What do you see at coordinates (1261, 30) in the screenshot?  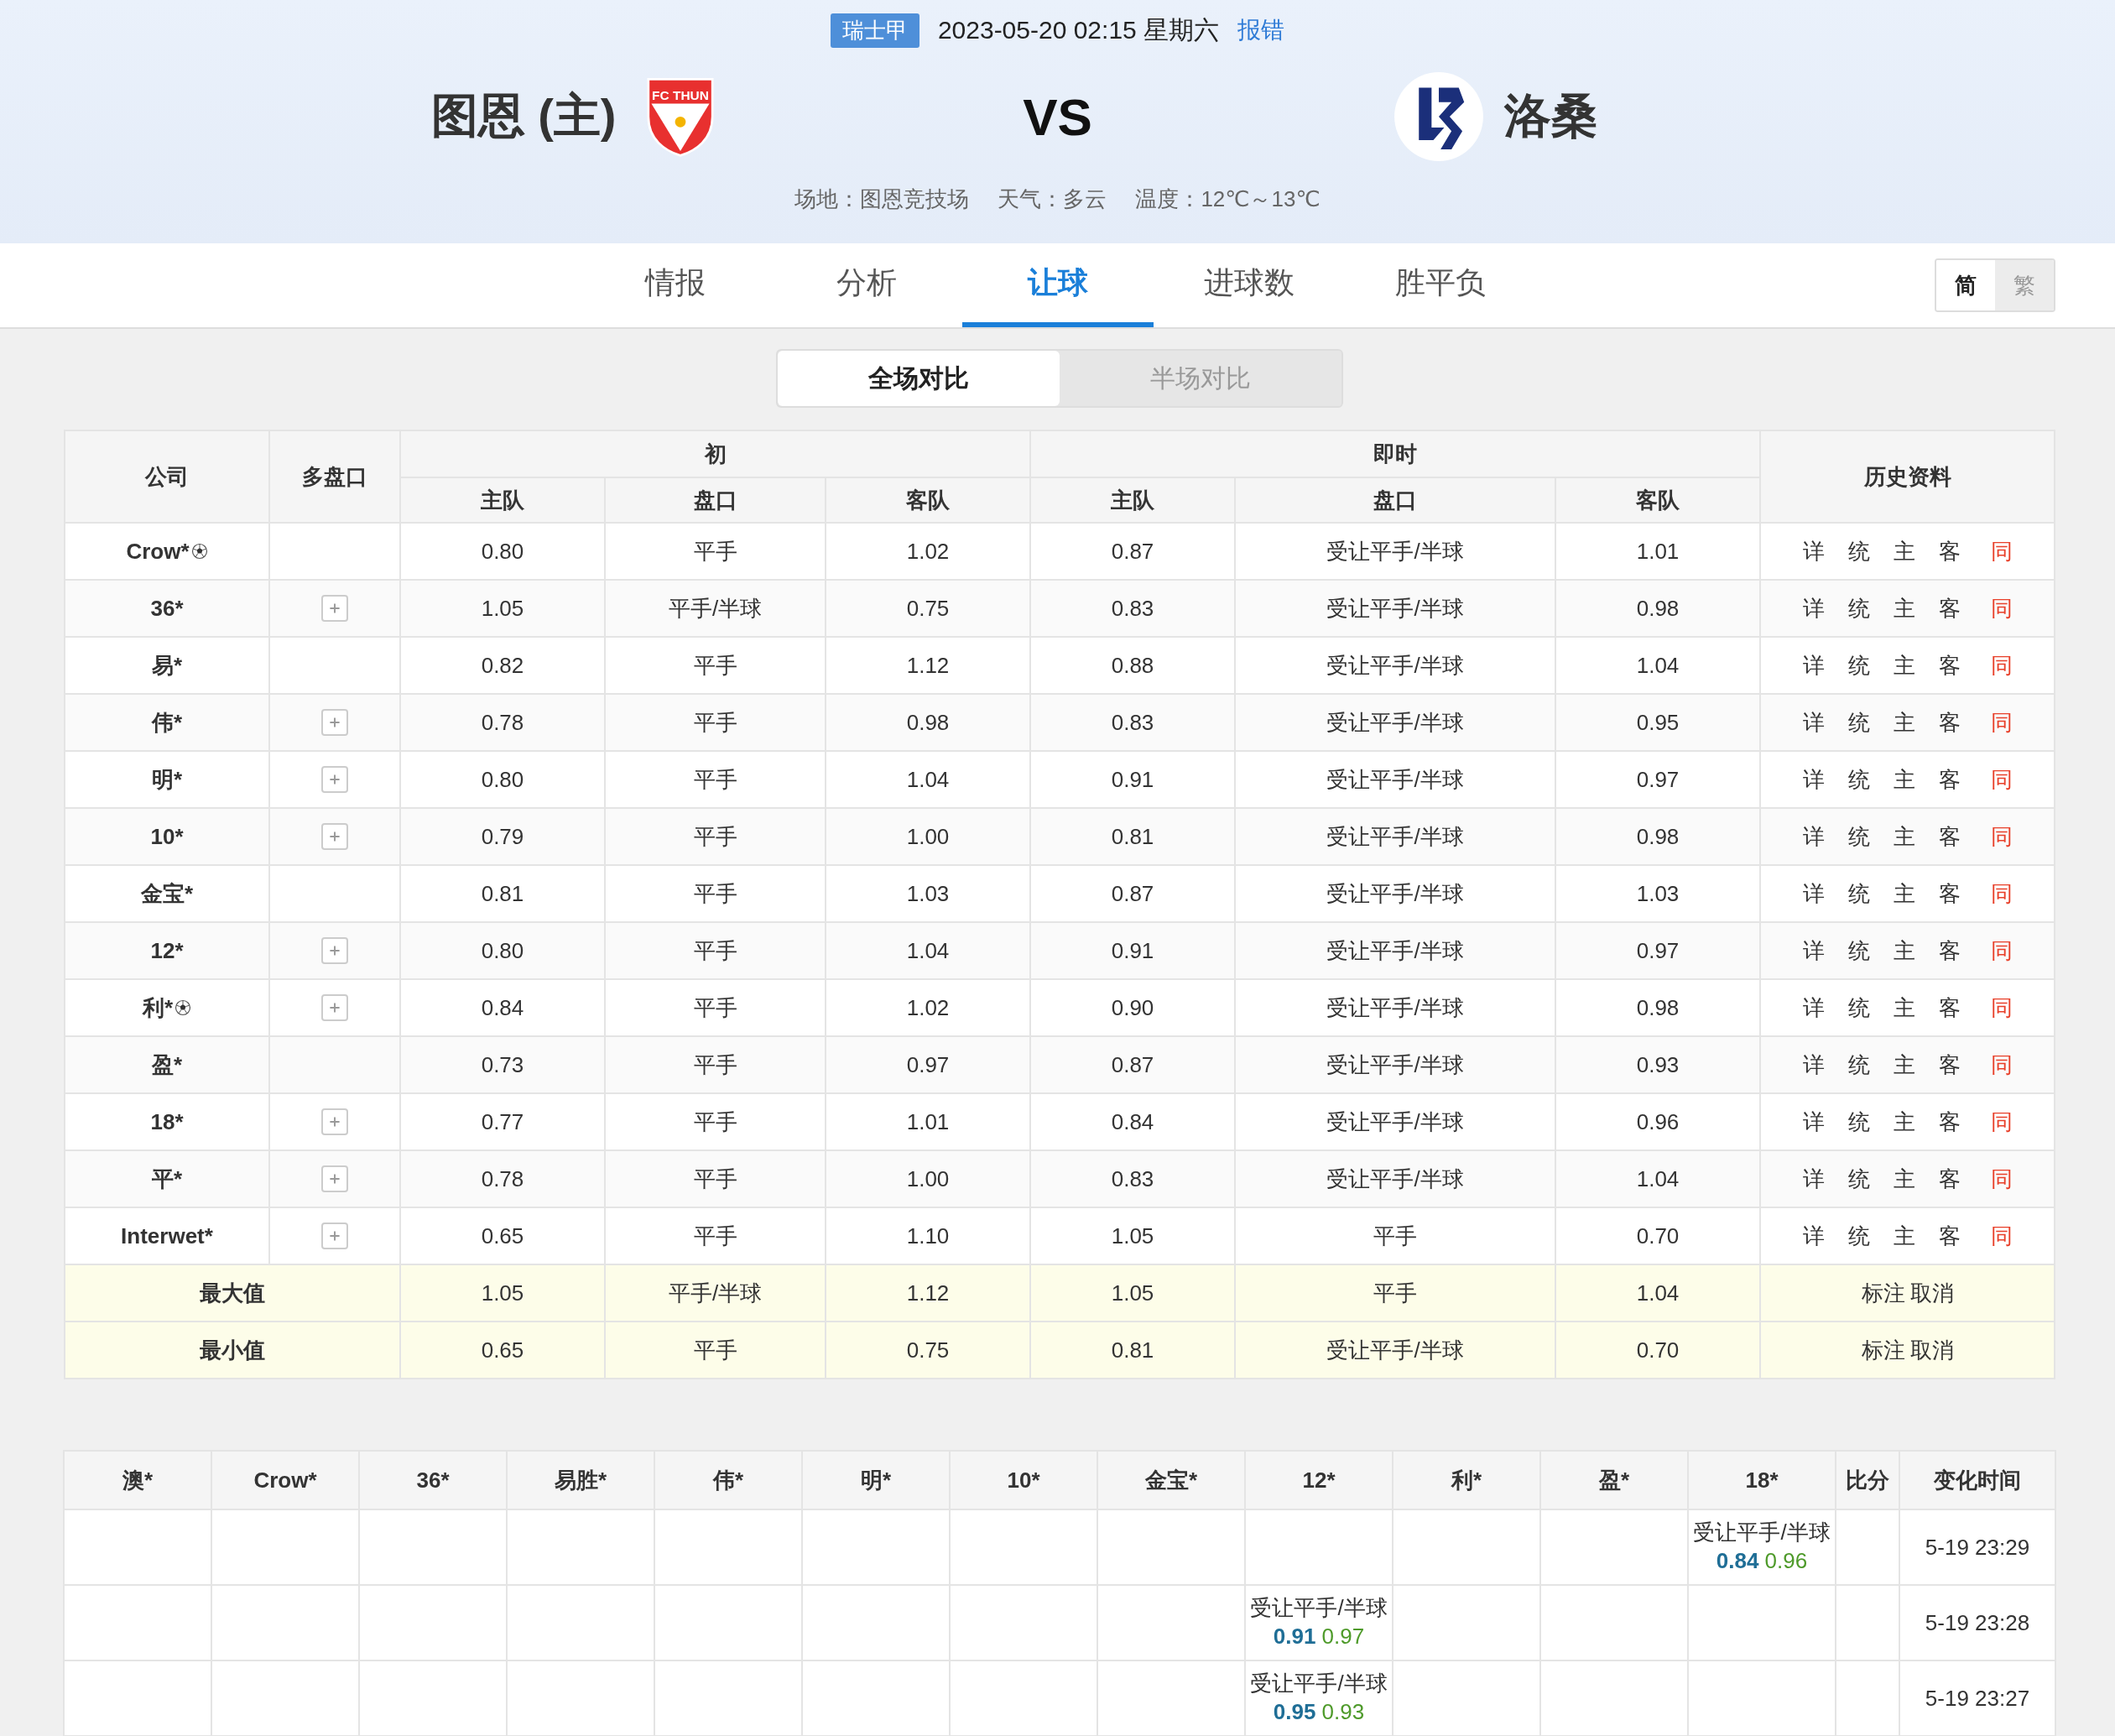 I see `report-error-link: 报错` at bounding box center [1261, 30].